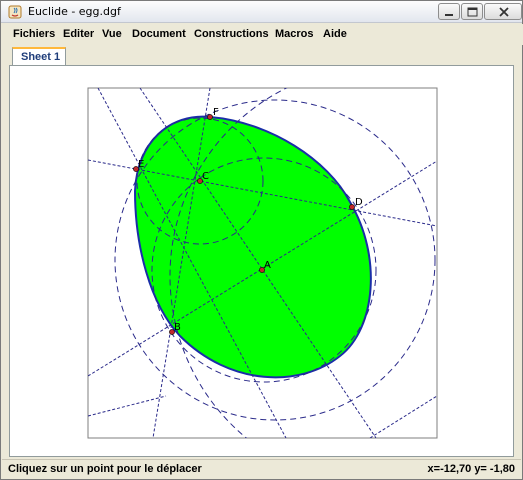  I want to click on cursor-coordinates: x=-12,70 y= -1,80, so click(471, 469).